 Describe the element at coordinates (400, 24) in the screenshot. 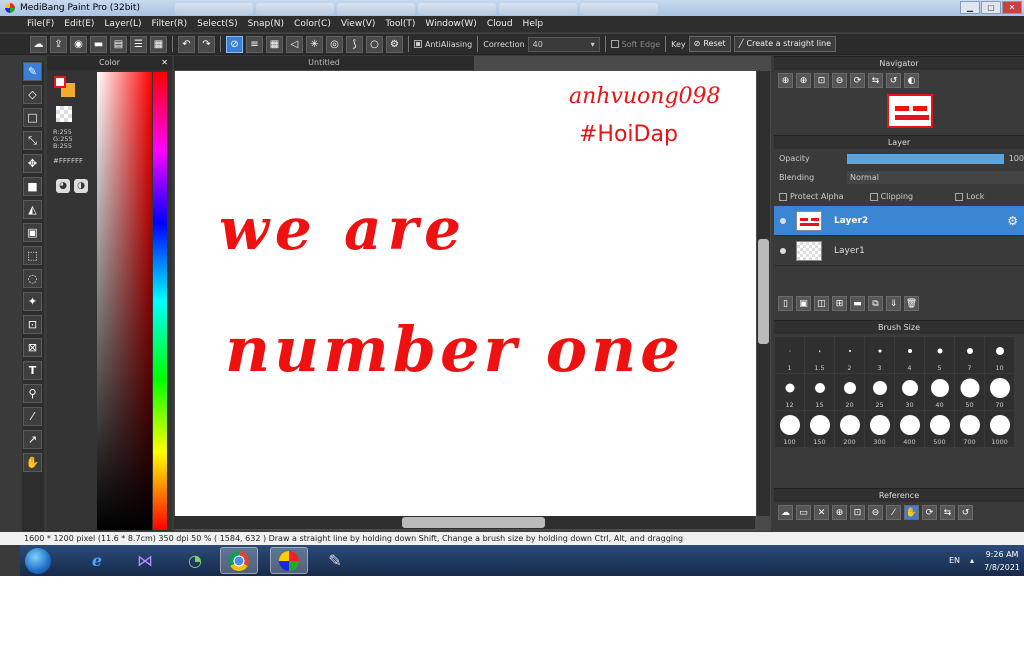

I see `menu-tool: Tool(T)` at that location.